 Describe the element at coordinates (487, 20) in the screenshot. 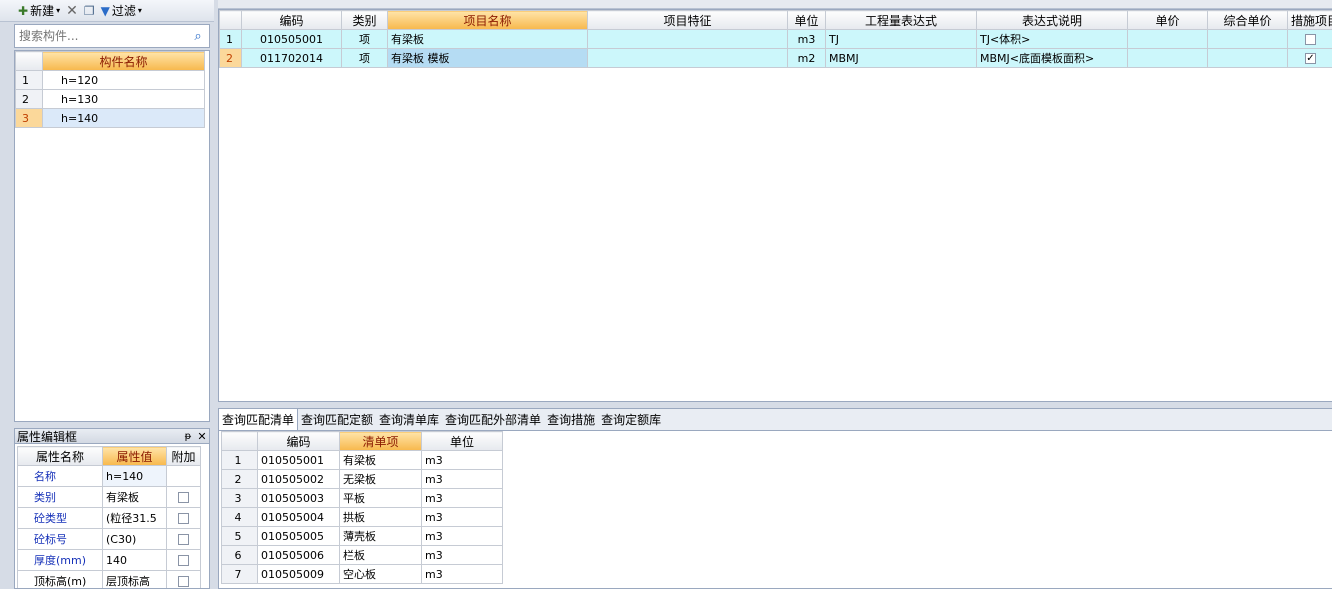

I see `item-name-header: 项目名称` at that location.